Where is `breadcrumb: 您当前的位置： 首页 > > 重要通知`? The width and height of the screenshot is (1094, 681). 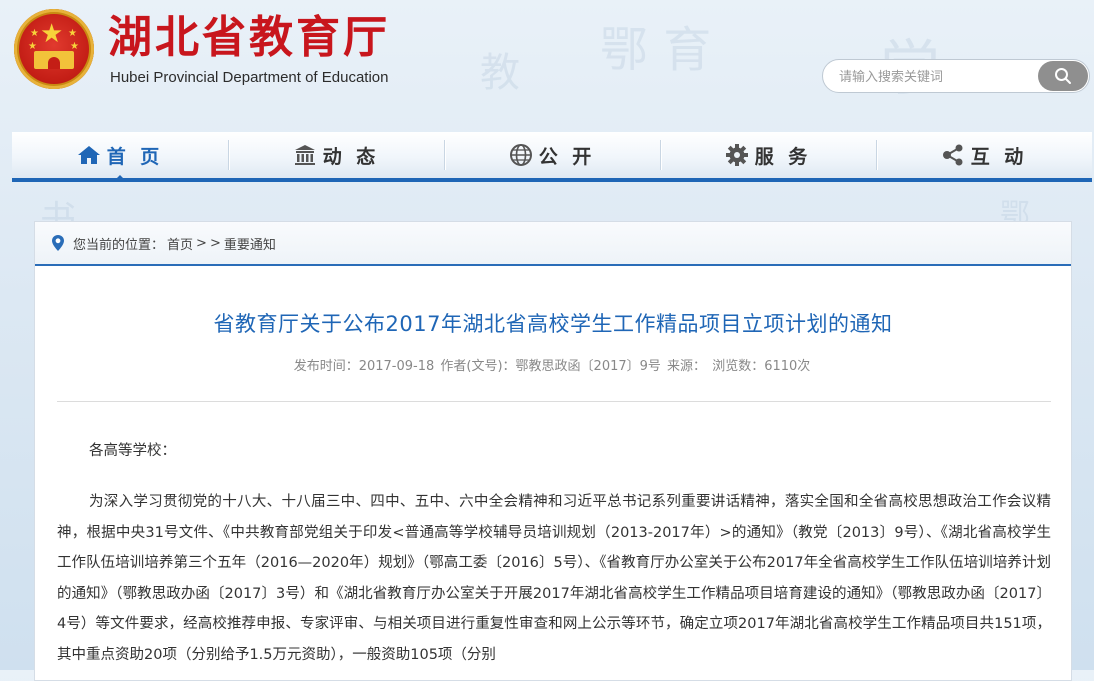 breadcrumb: 您当前的位置： 首页 > > 重要通知 is located at coordinates (553, 244).